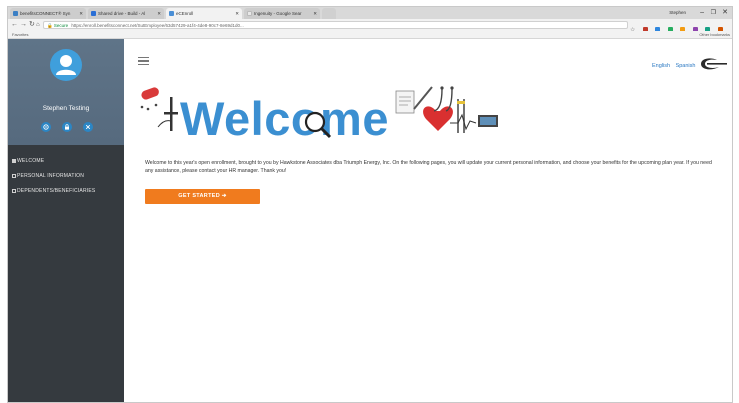 This screenshot has height=403, width=739. Describe the element at coordinates (204, 13) in the screenshot. I see `browser-tab-ecenroll: eCEnroll ✕` at that location.